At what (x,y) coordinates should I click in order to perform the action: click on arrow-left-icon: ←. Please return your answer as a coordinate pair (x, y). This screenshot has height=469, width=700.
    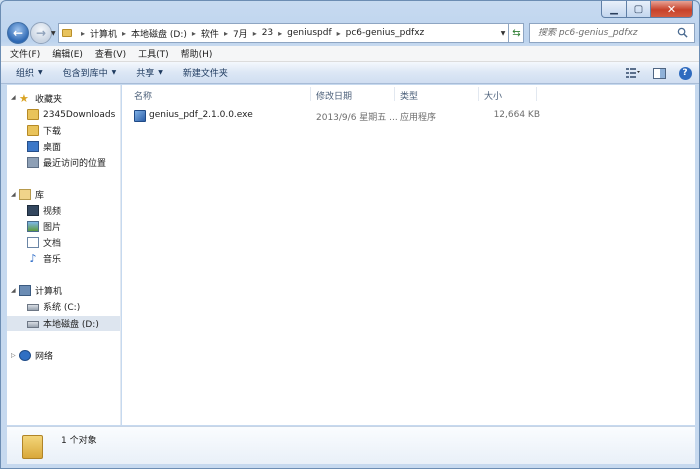
    Looking at the image, I should click on (18, 33).